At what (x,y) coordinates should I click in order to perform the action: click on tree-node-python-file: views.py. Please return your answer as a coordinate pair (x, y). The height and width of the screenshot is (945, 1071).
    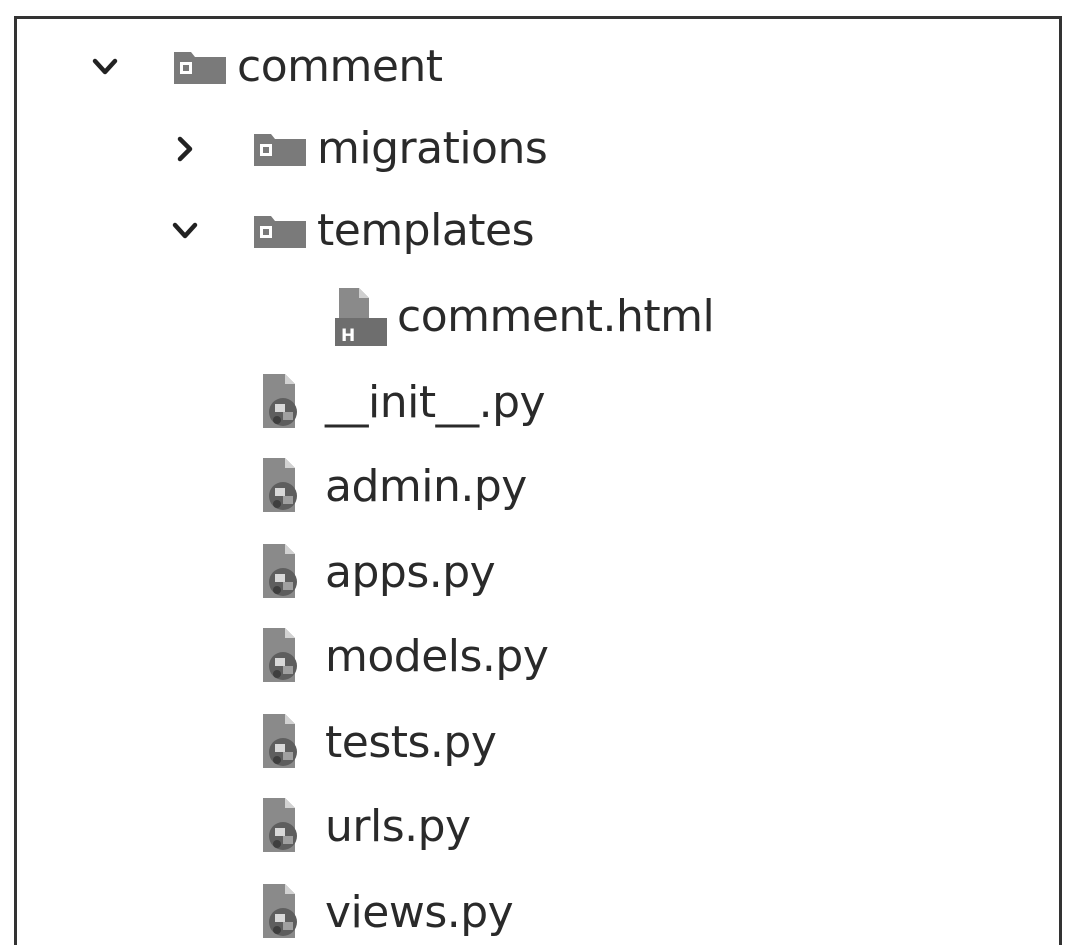
    Looking at the image, I should click on (384, 911).